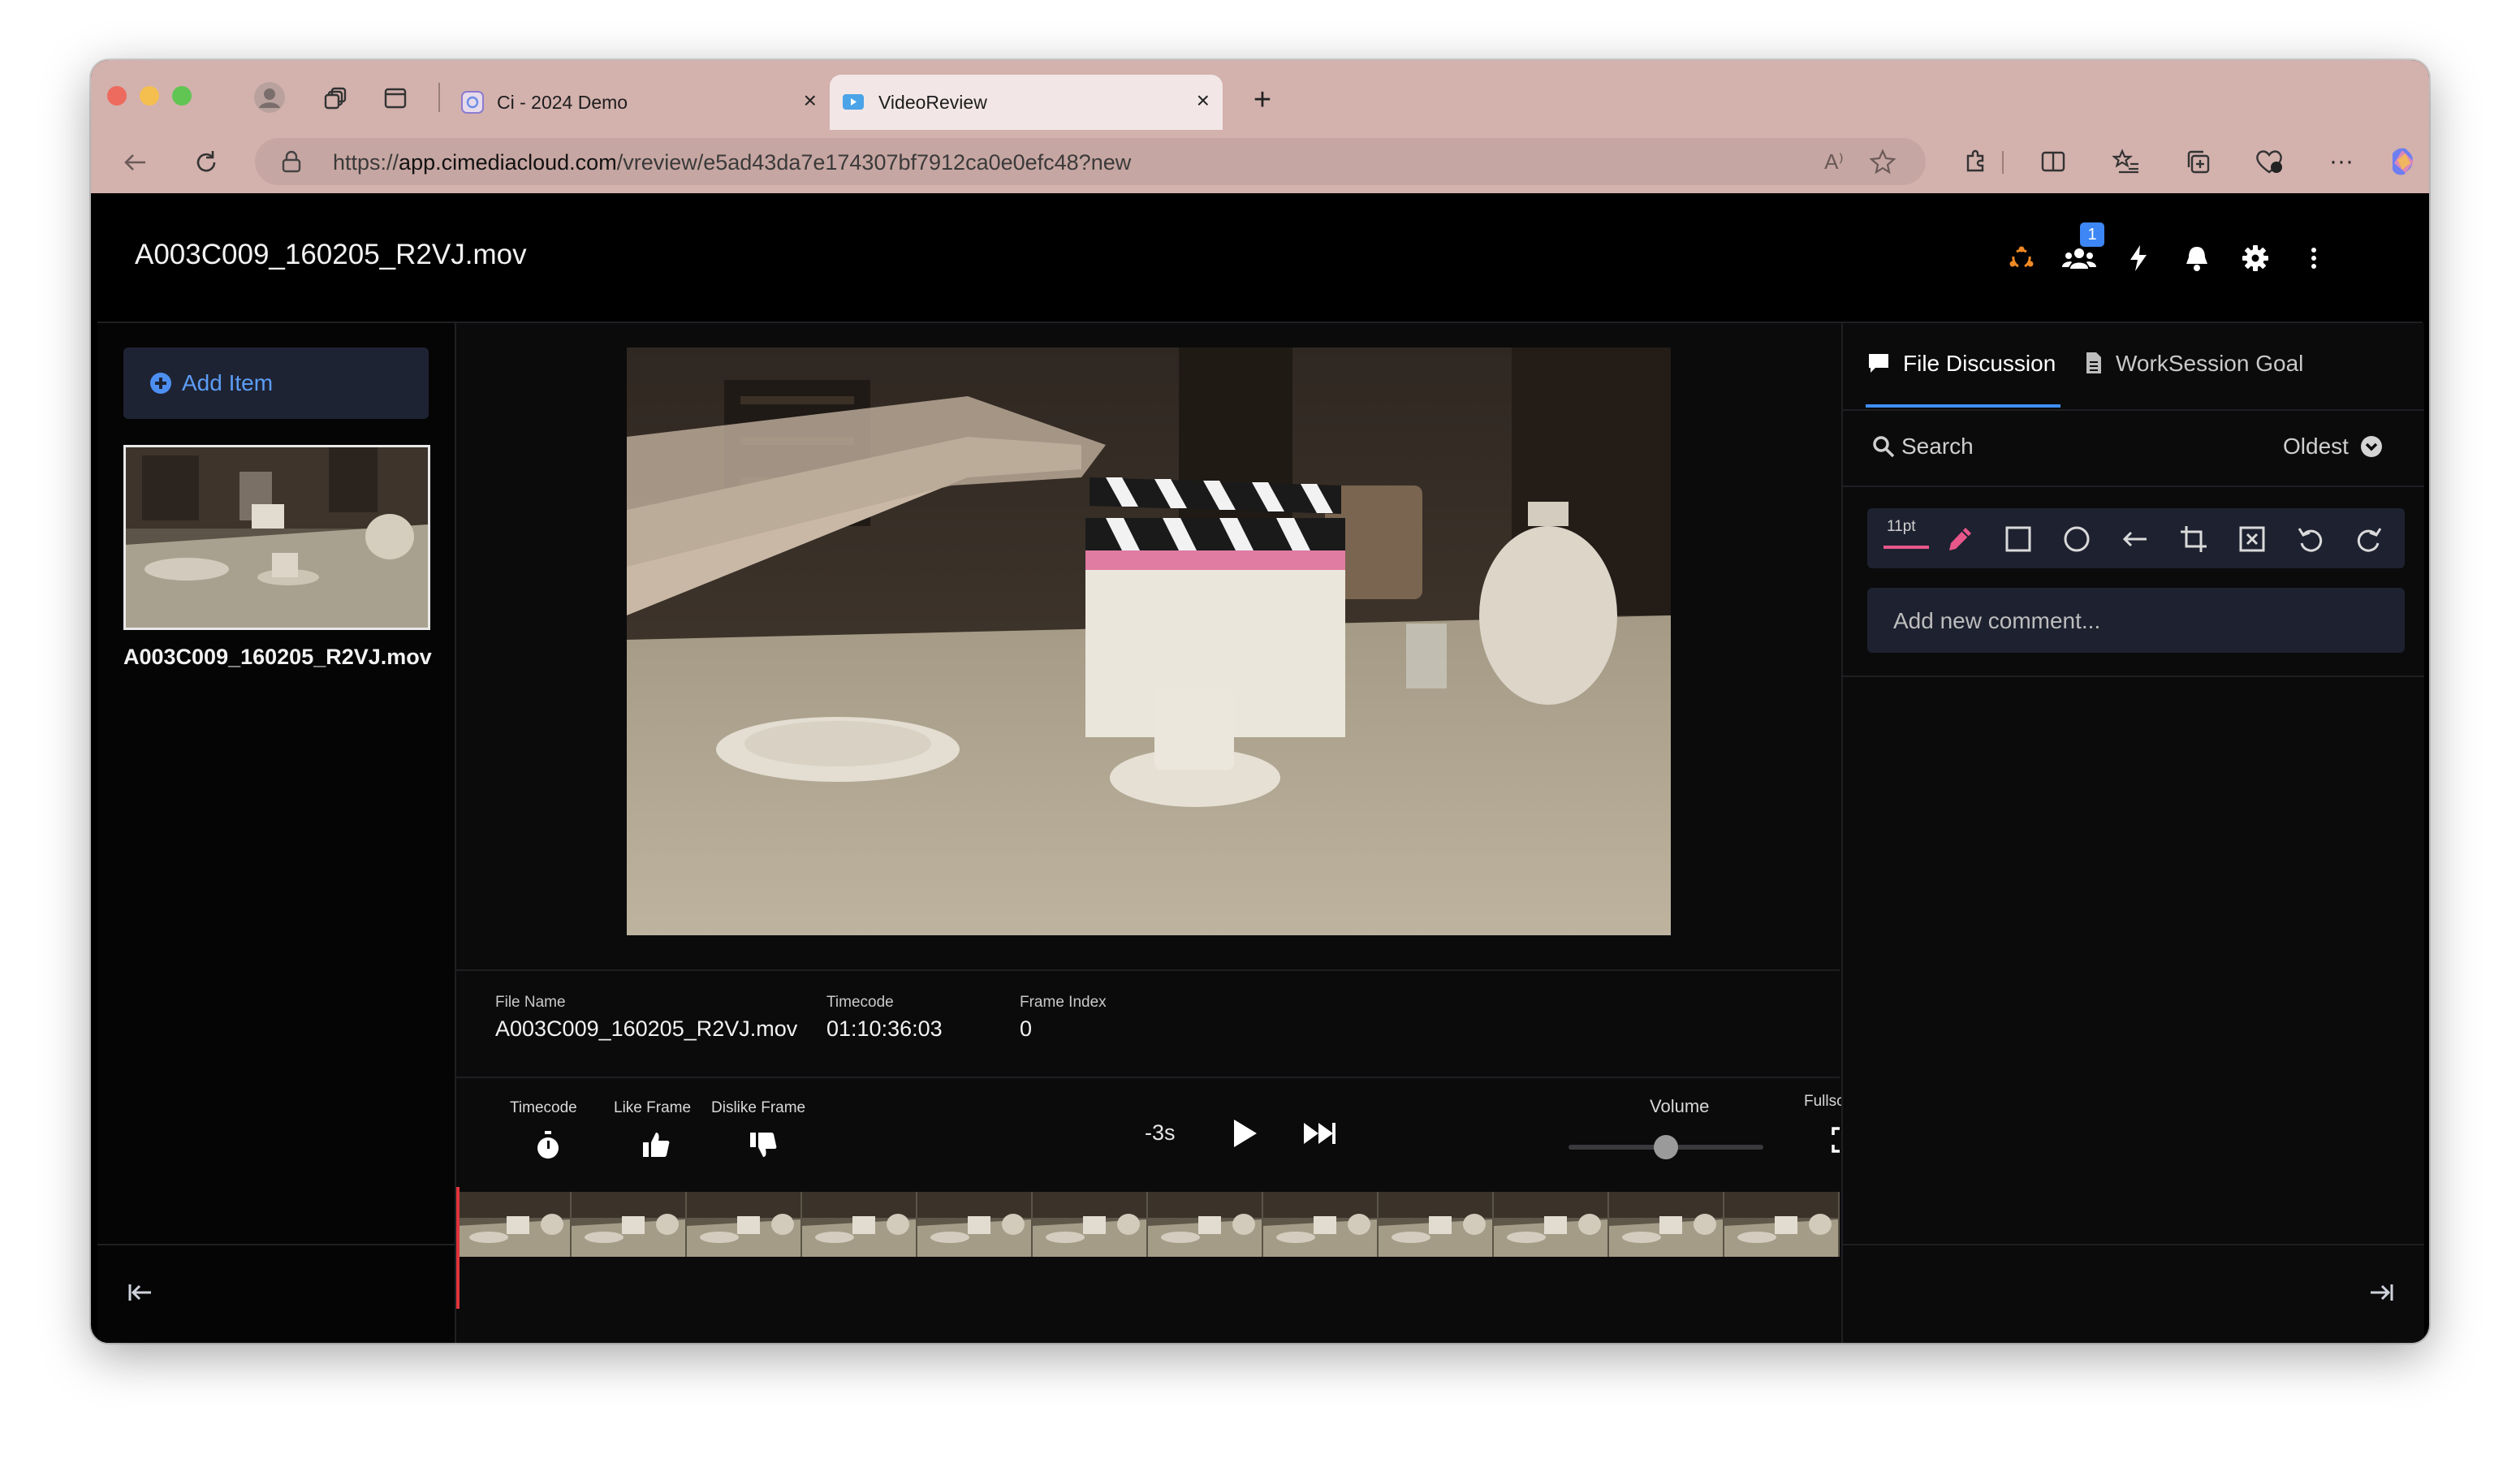 The height and width of the screenshot is (1463, 2520). What do you see at coordinates (2135, 539) in the screenshot?
I see `arrow-tool-icon` at bounding box center [2135, 539].